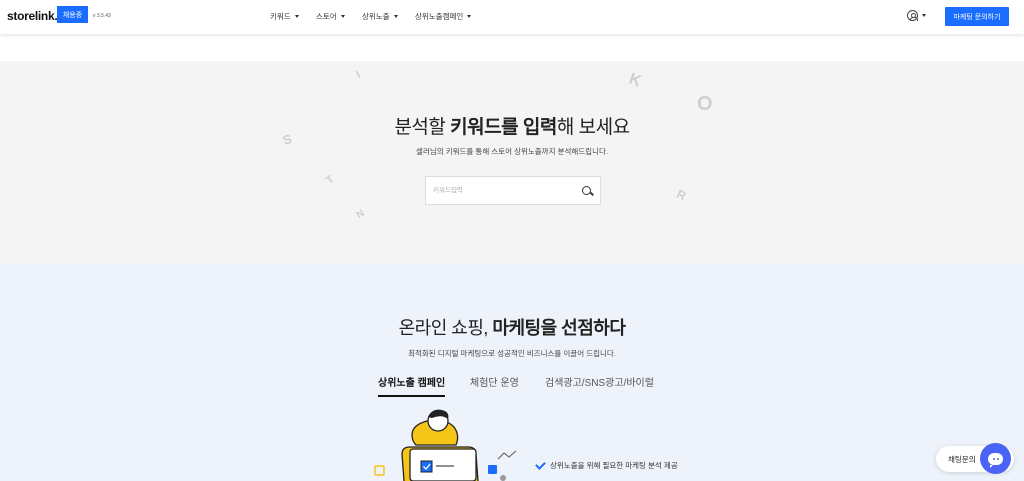 The width and height of the screenshot is (1024, 481). I want to click on hiring-badge: 채용중, so click(72, 14).